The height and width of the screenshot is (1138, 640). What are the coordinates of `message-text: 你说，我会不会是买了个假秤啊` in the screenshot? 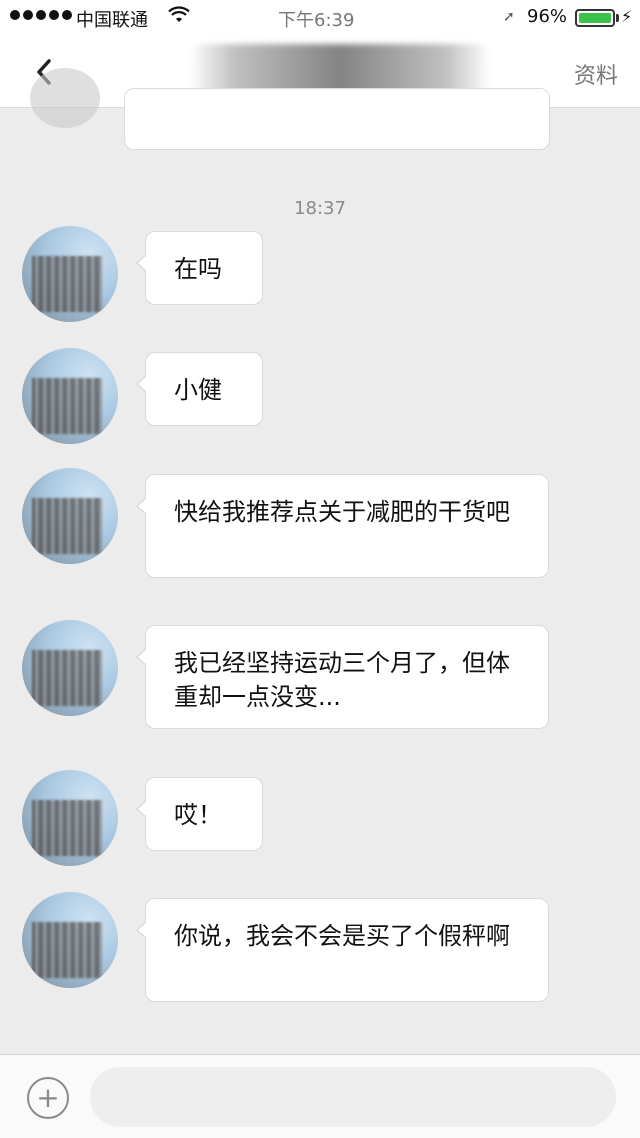 It's located at (342, 936).